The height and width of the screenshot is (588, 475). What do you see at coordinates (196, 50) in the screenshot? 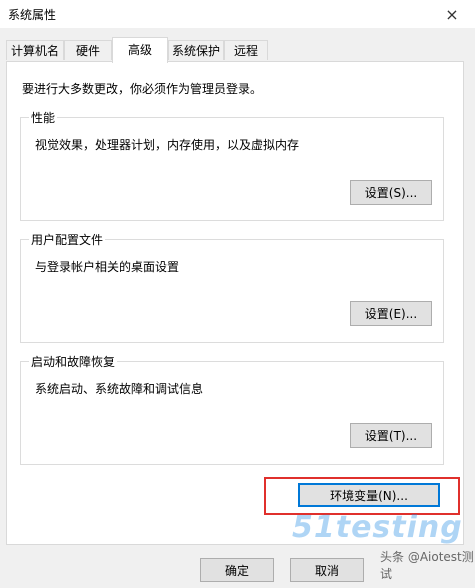
I see `tab-system-protection: 系统保护` at bounding box center [196, 50].